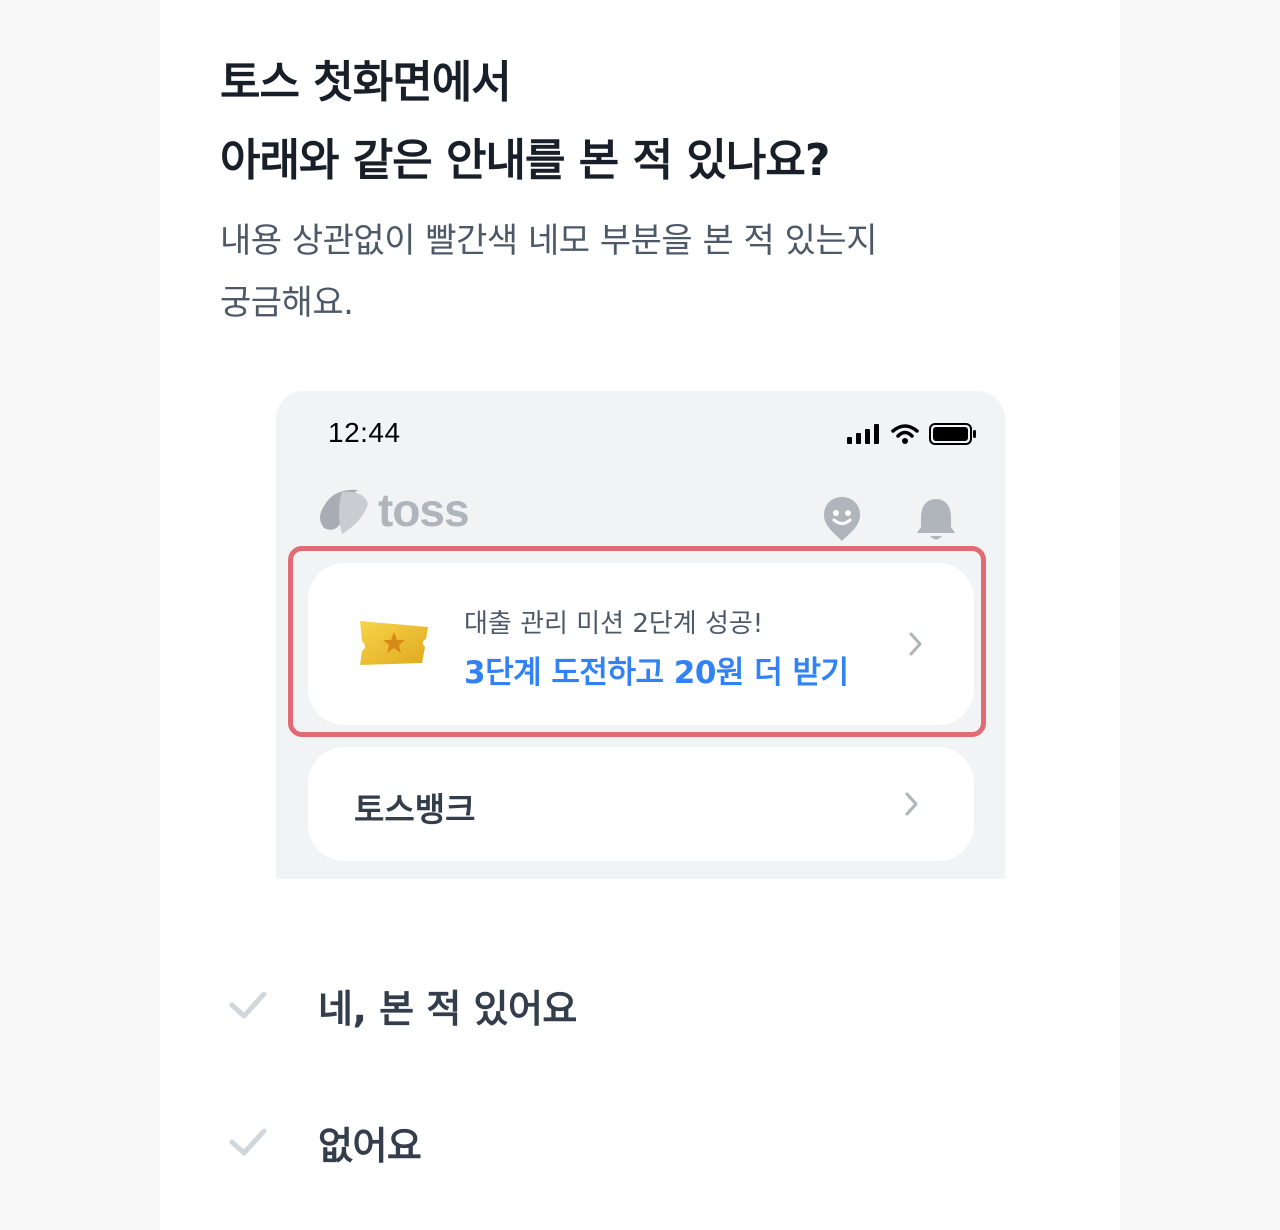  Describe the element at coordinates (842, 519) in the screenshot. I see `smiley-icon` at that location.